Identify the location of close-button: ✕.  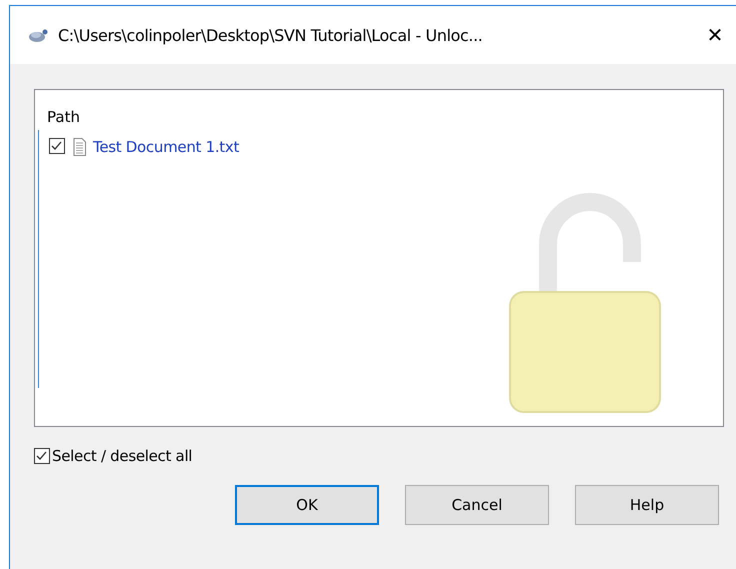
(715, 35).